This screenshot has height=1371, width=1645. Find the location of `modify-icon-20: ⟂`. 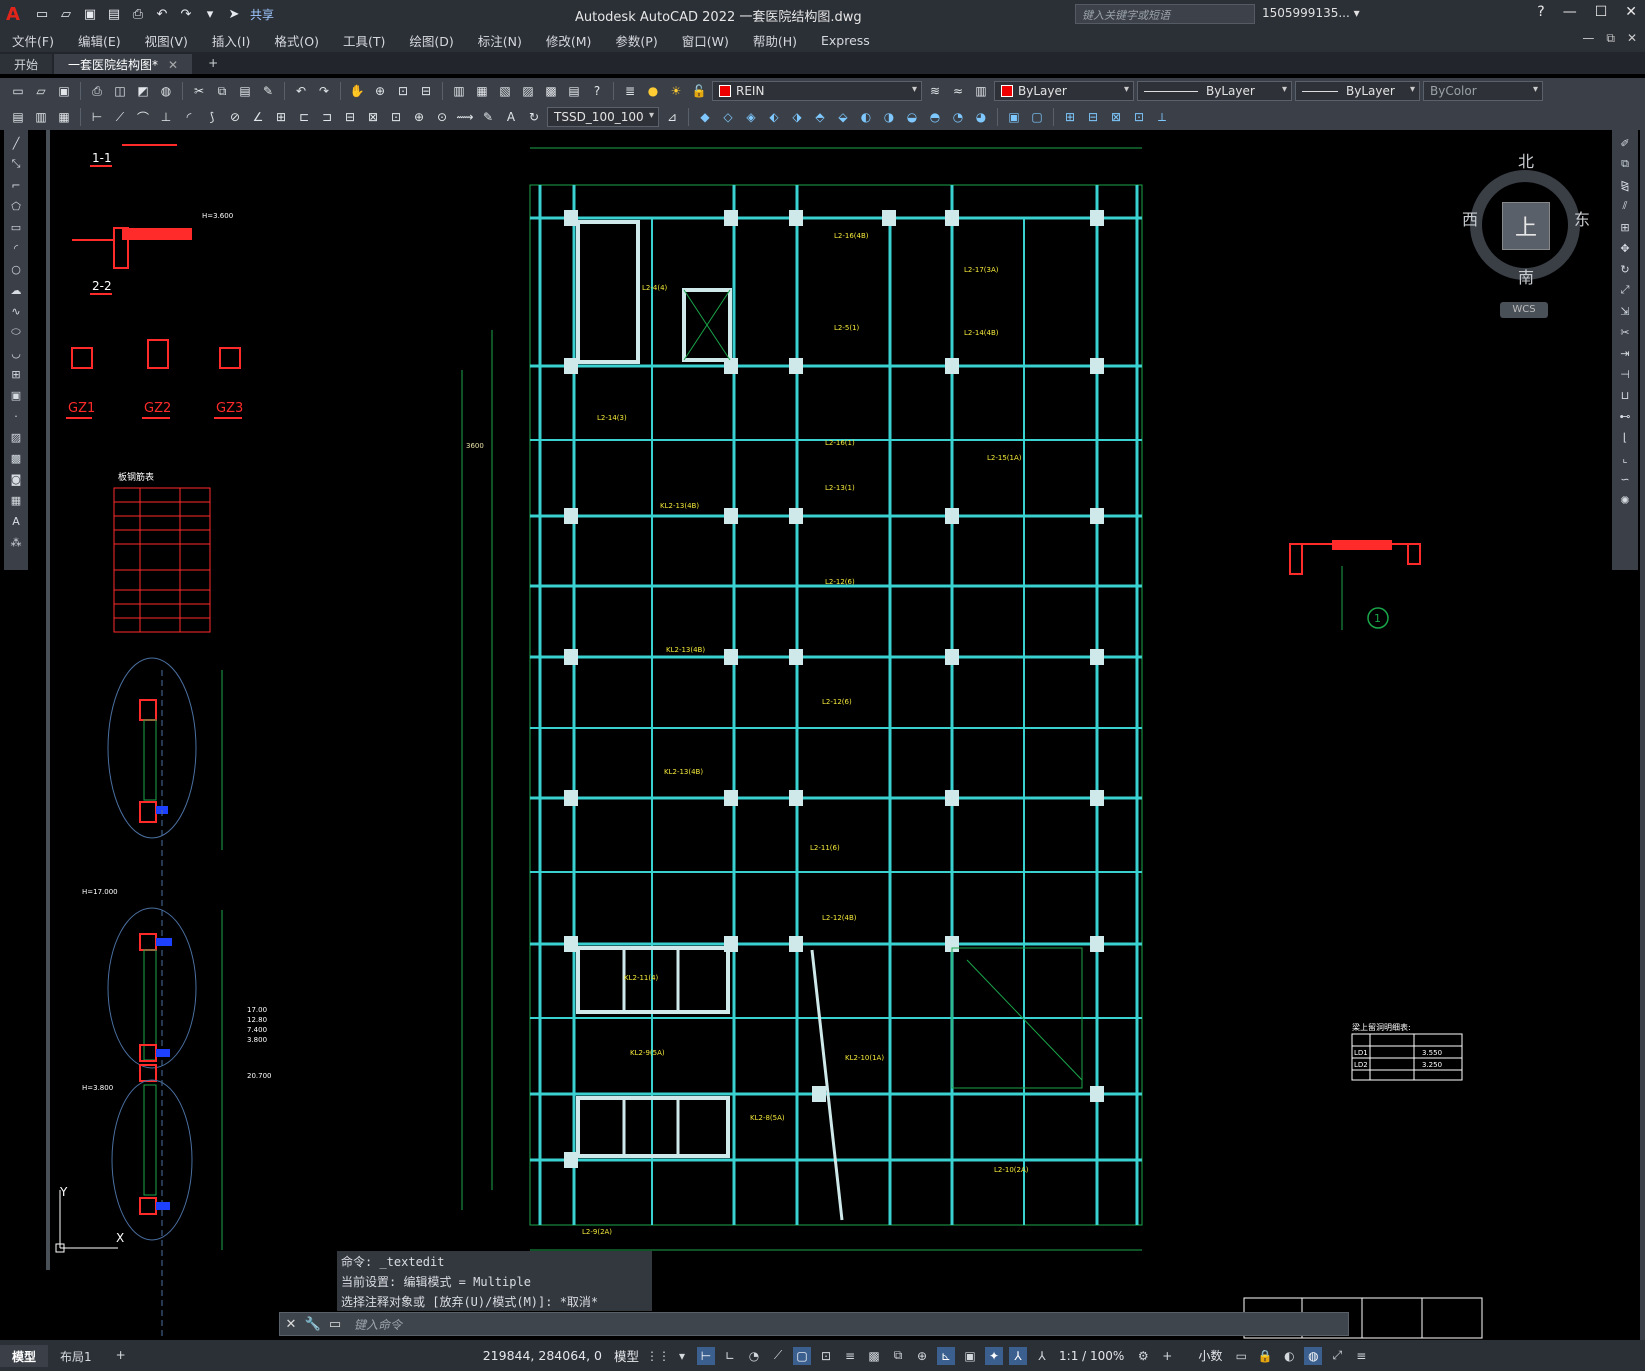

modify-icon-20: ⟂ is located at coordinates (1162, 117).